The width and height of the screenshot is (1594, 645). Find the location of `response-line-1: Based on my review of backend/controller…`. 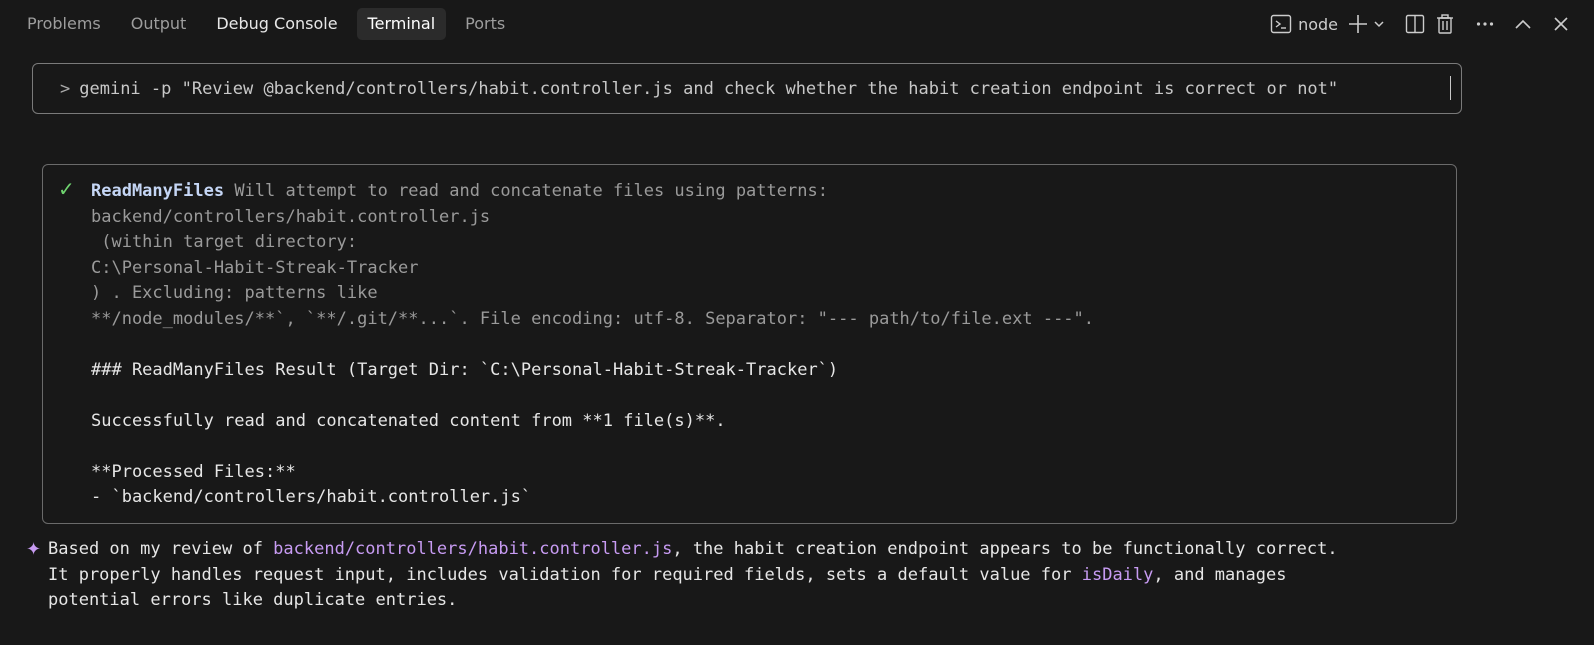

response-line-1: Based on my review of backend/controller… is located at coordinates (693, 550).